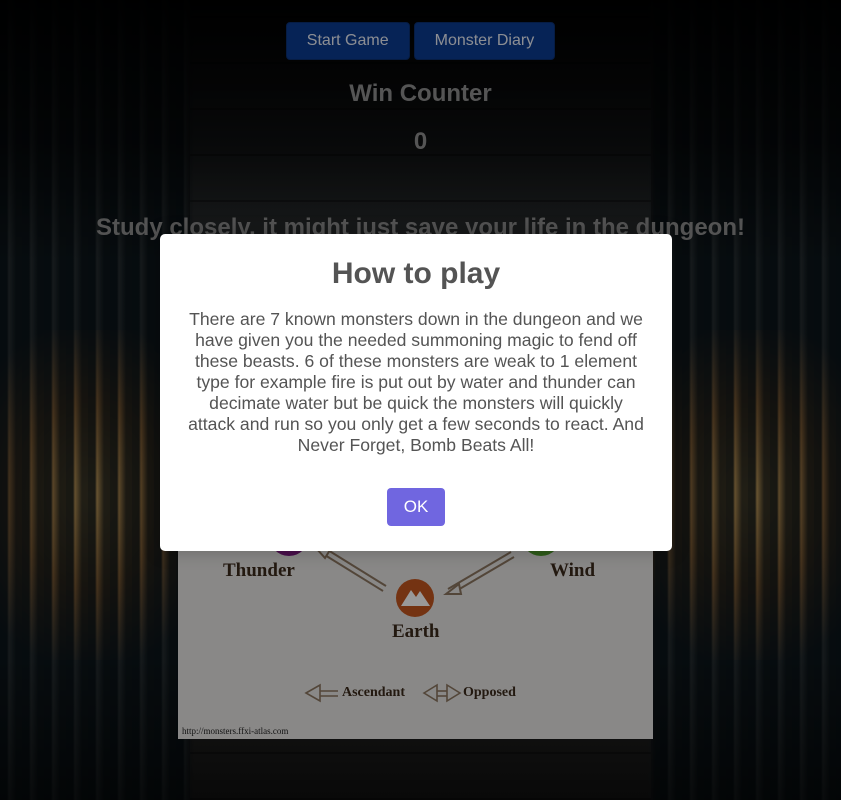 The width and height of the screenshot is (841, 800). What do you see at coordinates (416, 273) in the screenshot?
I see `dialog-title: How to play` at bounding box center [416, 273].